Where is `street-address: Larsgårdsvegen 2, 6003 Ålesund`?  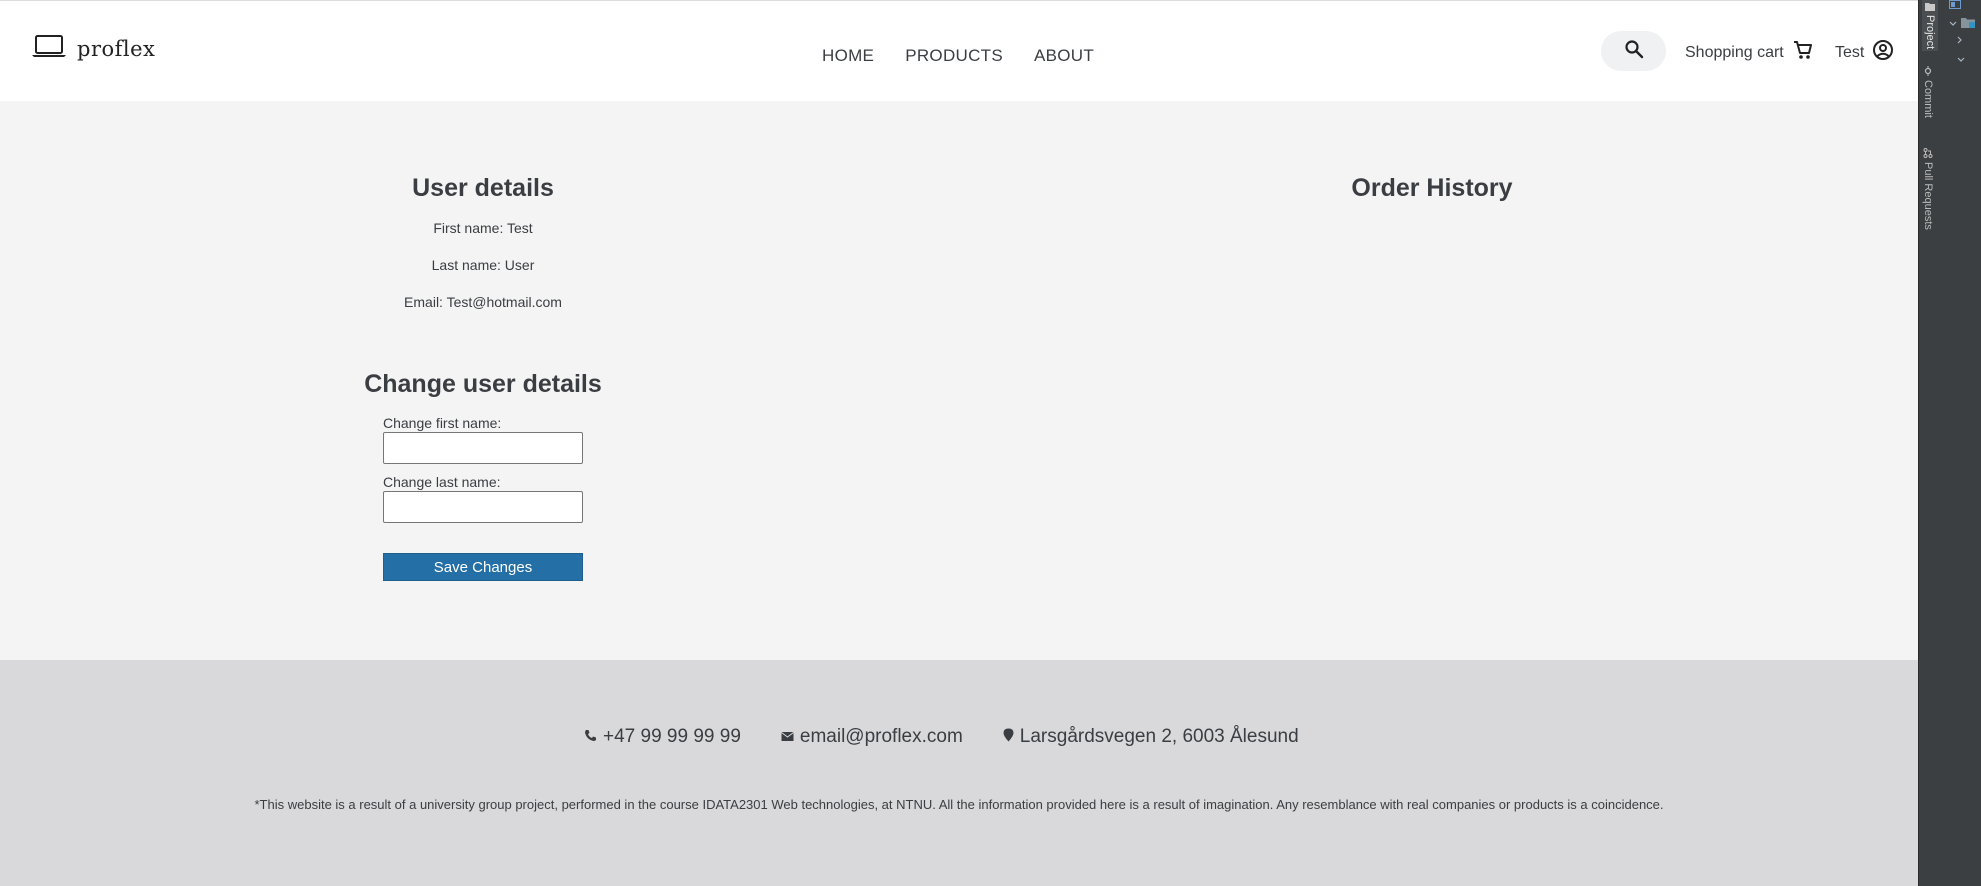
street-address: Larsgårdsvegen 2, 6003 Ålesund is located at coordinates (1159, 736).